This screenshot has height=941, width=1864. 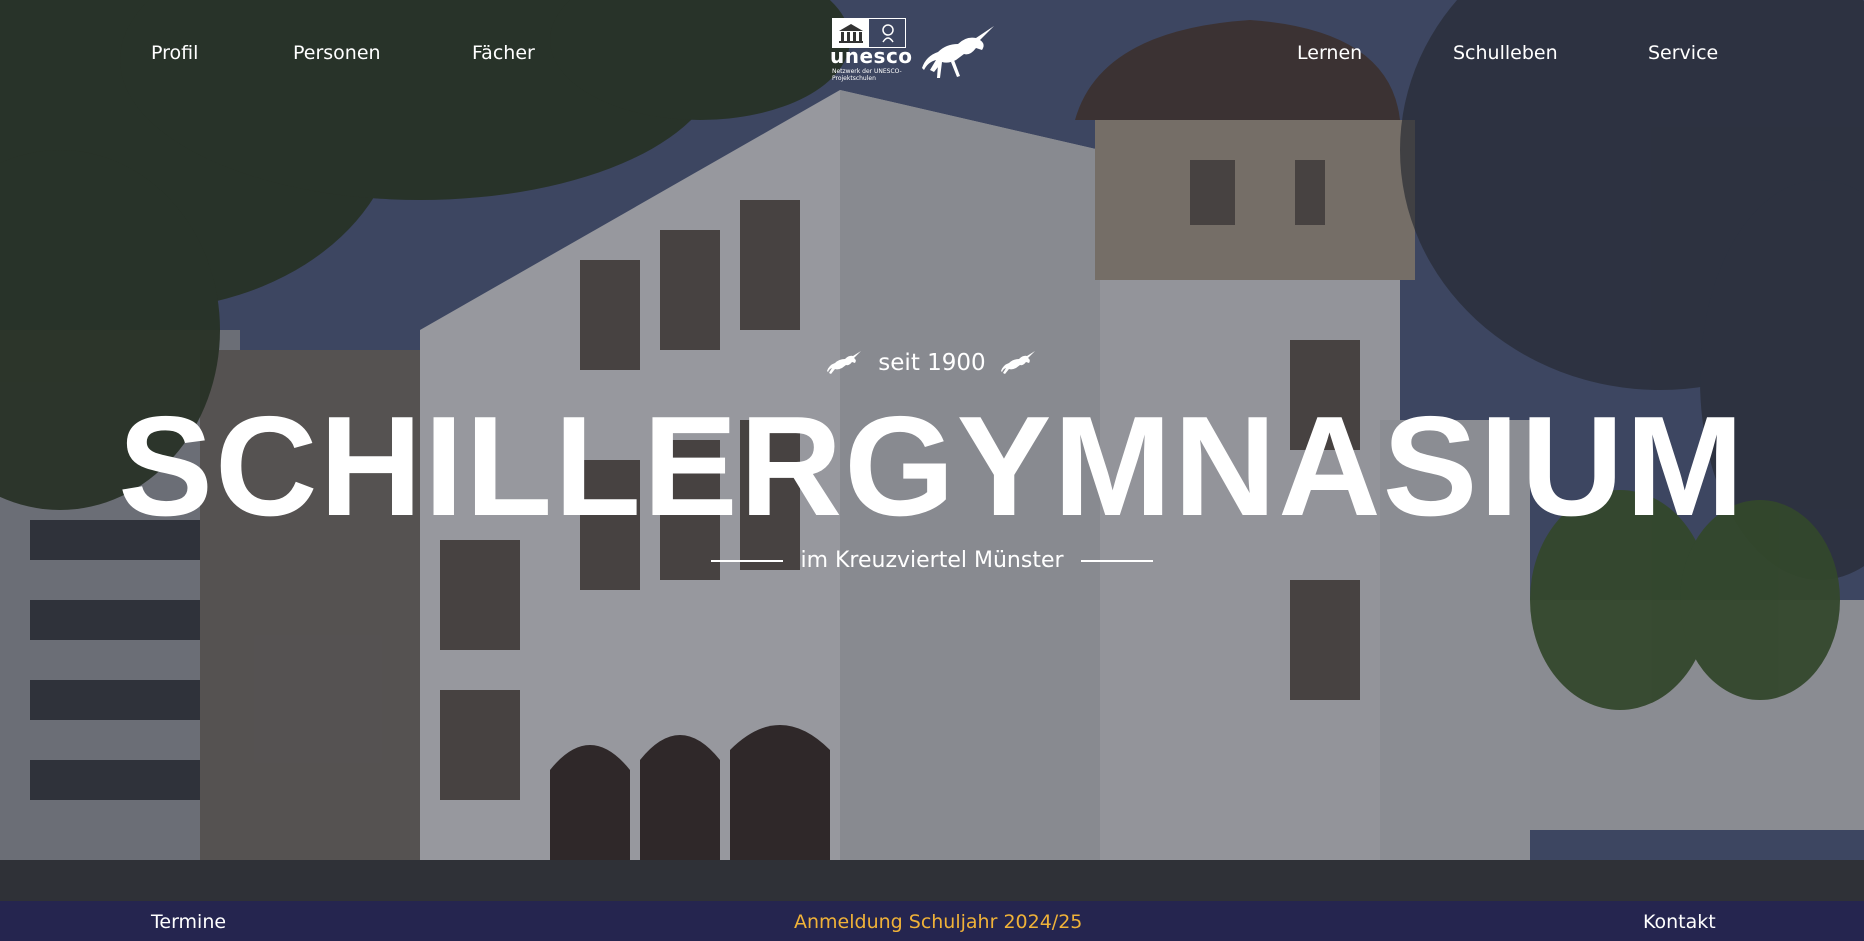 I want to click on nav-item-personen: Personen, so click(x=337, y=53).